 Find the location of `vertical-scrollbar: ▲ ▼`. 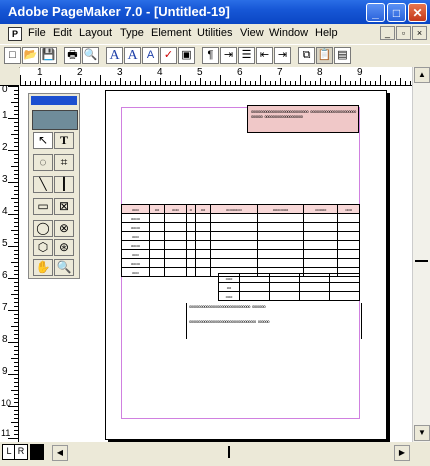

vertical-scrollbar: ▲ ▼ is located at coordinates (421, 254).